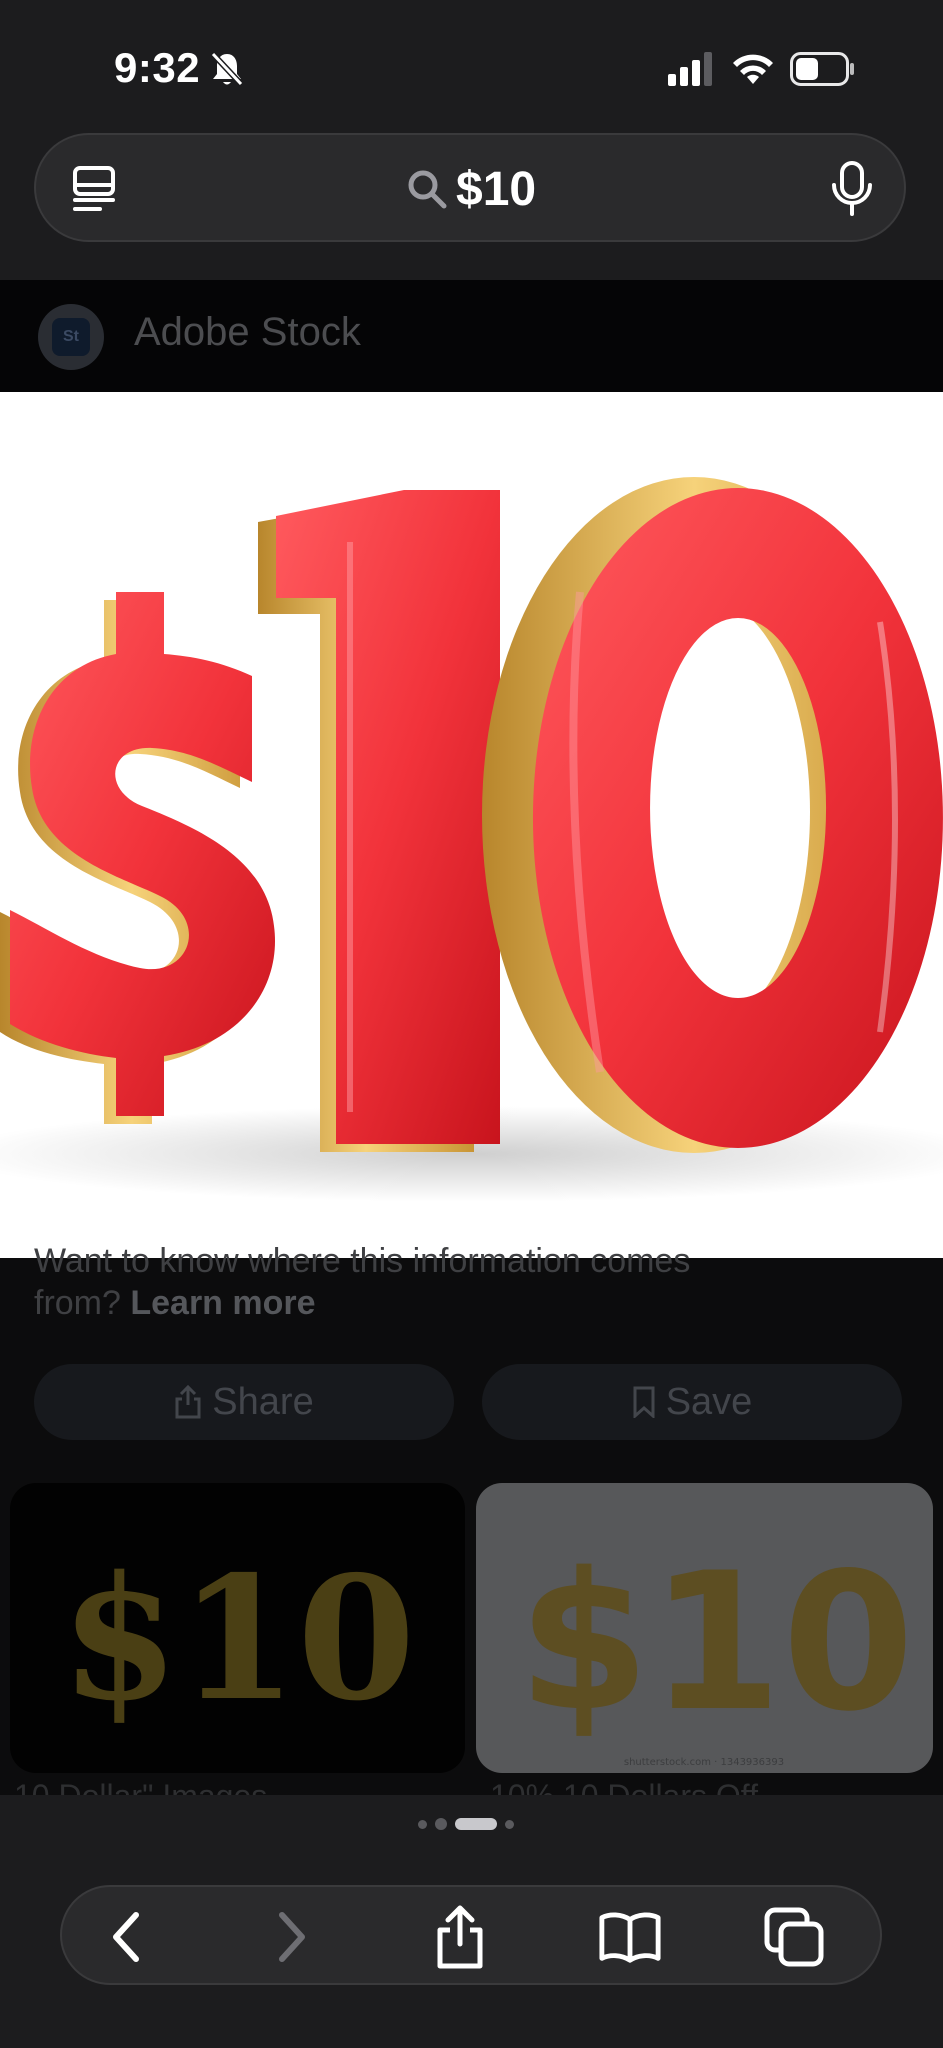  I want to click on forward-icon, so click(292, 1937).